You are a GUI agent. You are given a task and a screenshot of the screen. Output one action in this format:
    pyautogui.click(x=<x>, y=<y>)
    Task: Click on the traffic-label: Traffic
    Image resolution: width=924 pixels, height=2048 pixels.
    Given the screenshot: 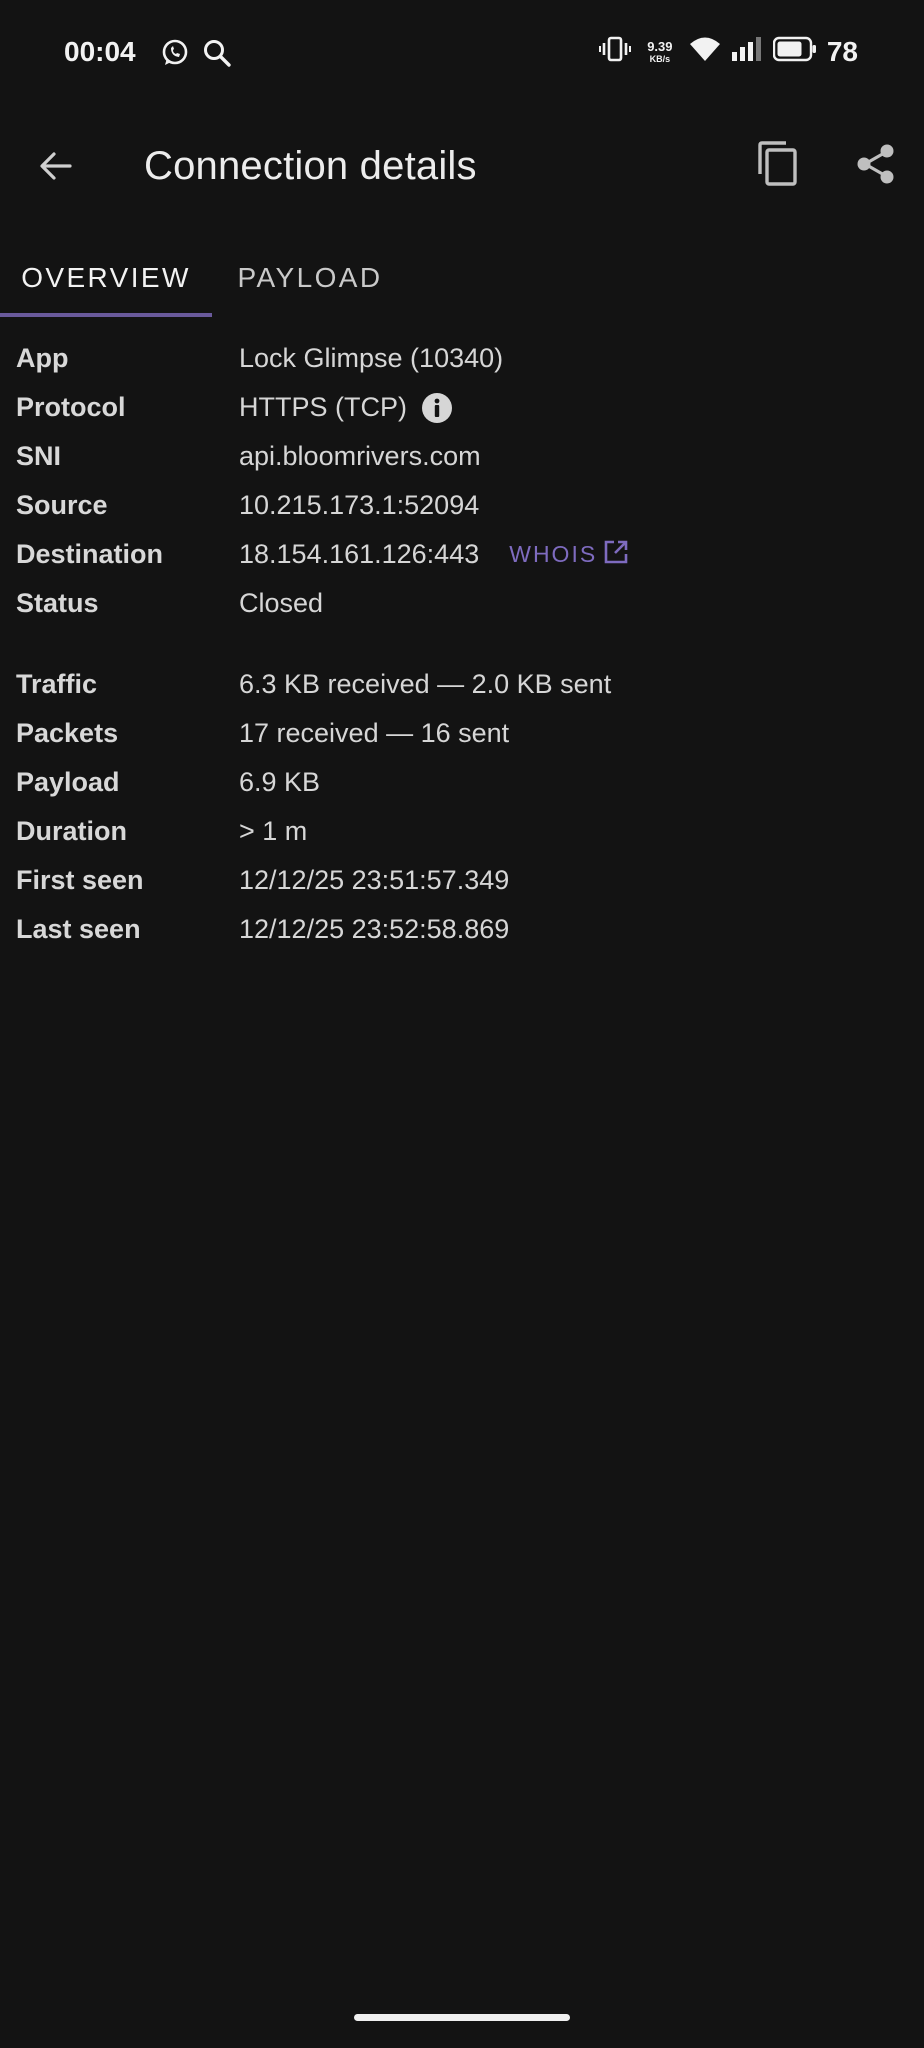 What is the action you would take?
    pyautogui.click(x=57, y=684)
    